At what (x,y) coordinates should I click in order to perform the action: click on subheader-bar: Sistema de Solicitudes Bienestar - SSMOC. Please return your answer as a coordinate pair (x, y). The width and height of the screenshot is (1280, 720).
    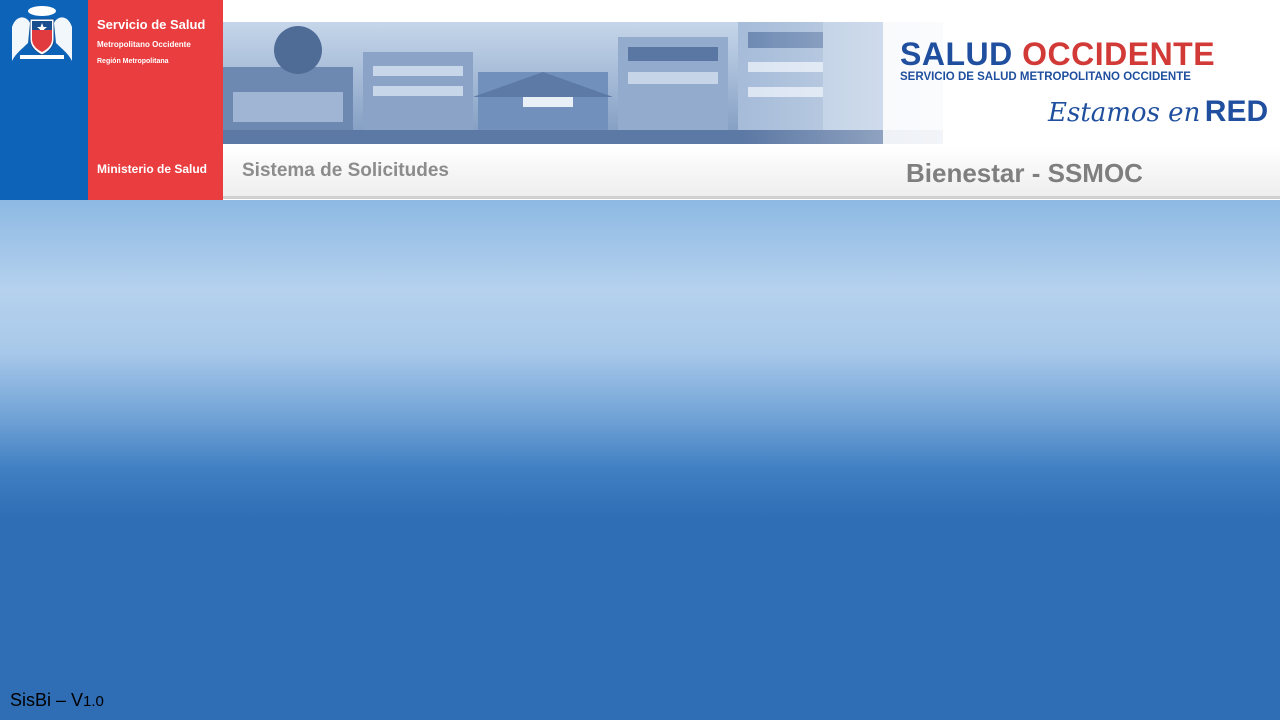
    Looking at the image, I should click on (751, 172).